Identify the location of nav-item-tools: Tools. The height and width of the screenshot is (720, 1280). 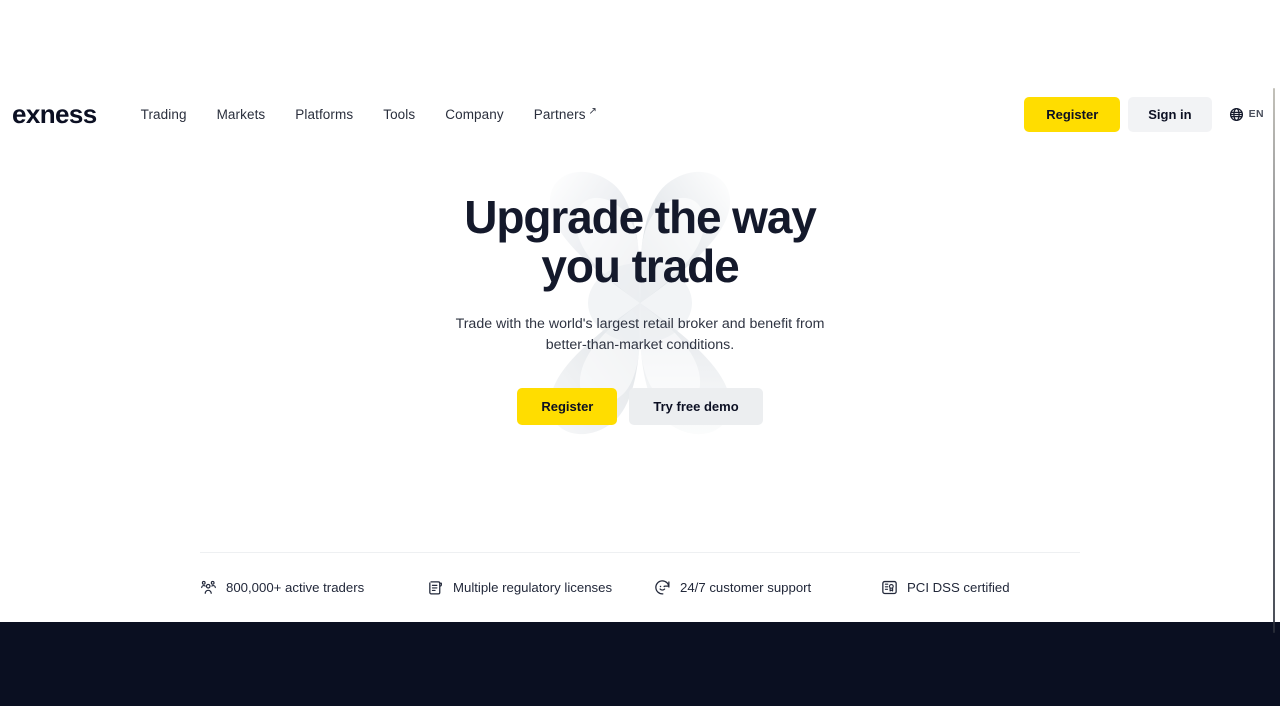
(399, 114).